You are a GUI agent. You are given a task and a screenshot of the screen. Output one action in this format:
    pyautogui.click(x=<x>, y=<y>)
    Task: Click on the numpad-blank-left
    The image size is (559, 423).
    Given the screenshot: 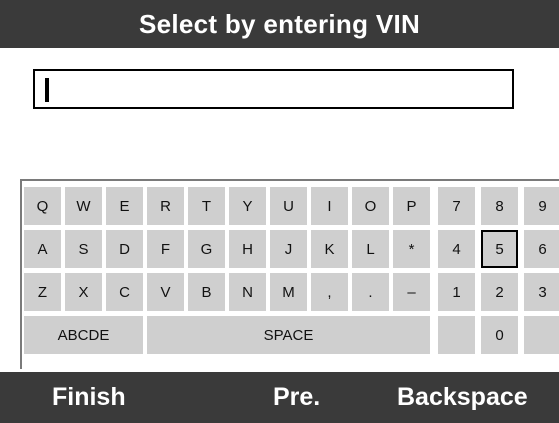 What is the action you would take?
    pyautogui.click(x=456, y=335)
    